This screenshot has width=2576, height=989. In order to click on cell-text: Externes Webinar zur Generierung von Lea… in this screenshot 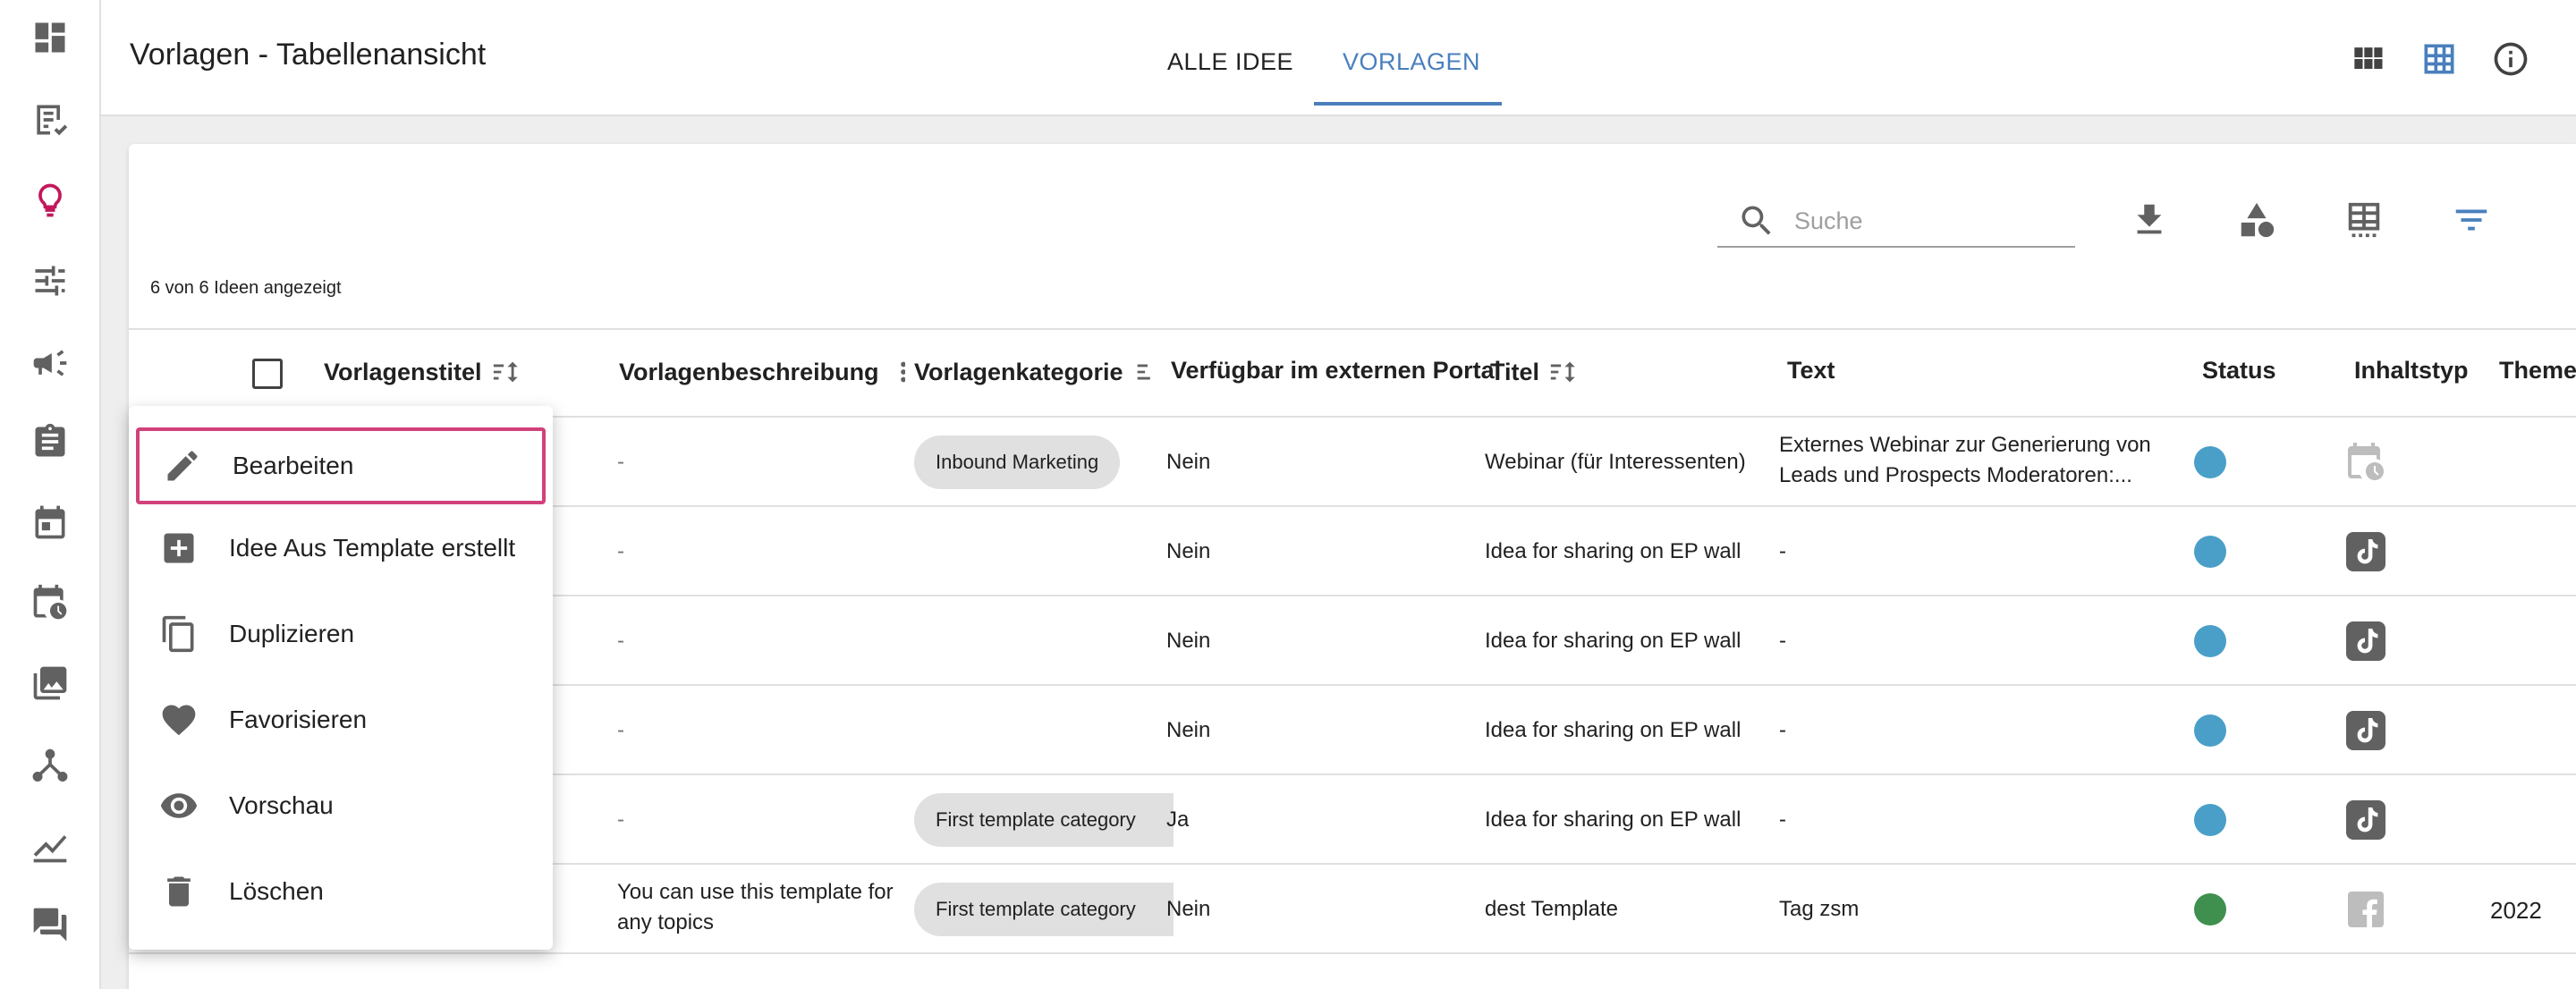, I will do `click(1965, 460)`.